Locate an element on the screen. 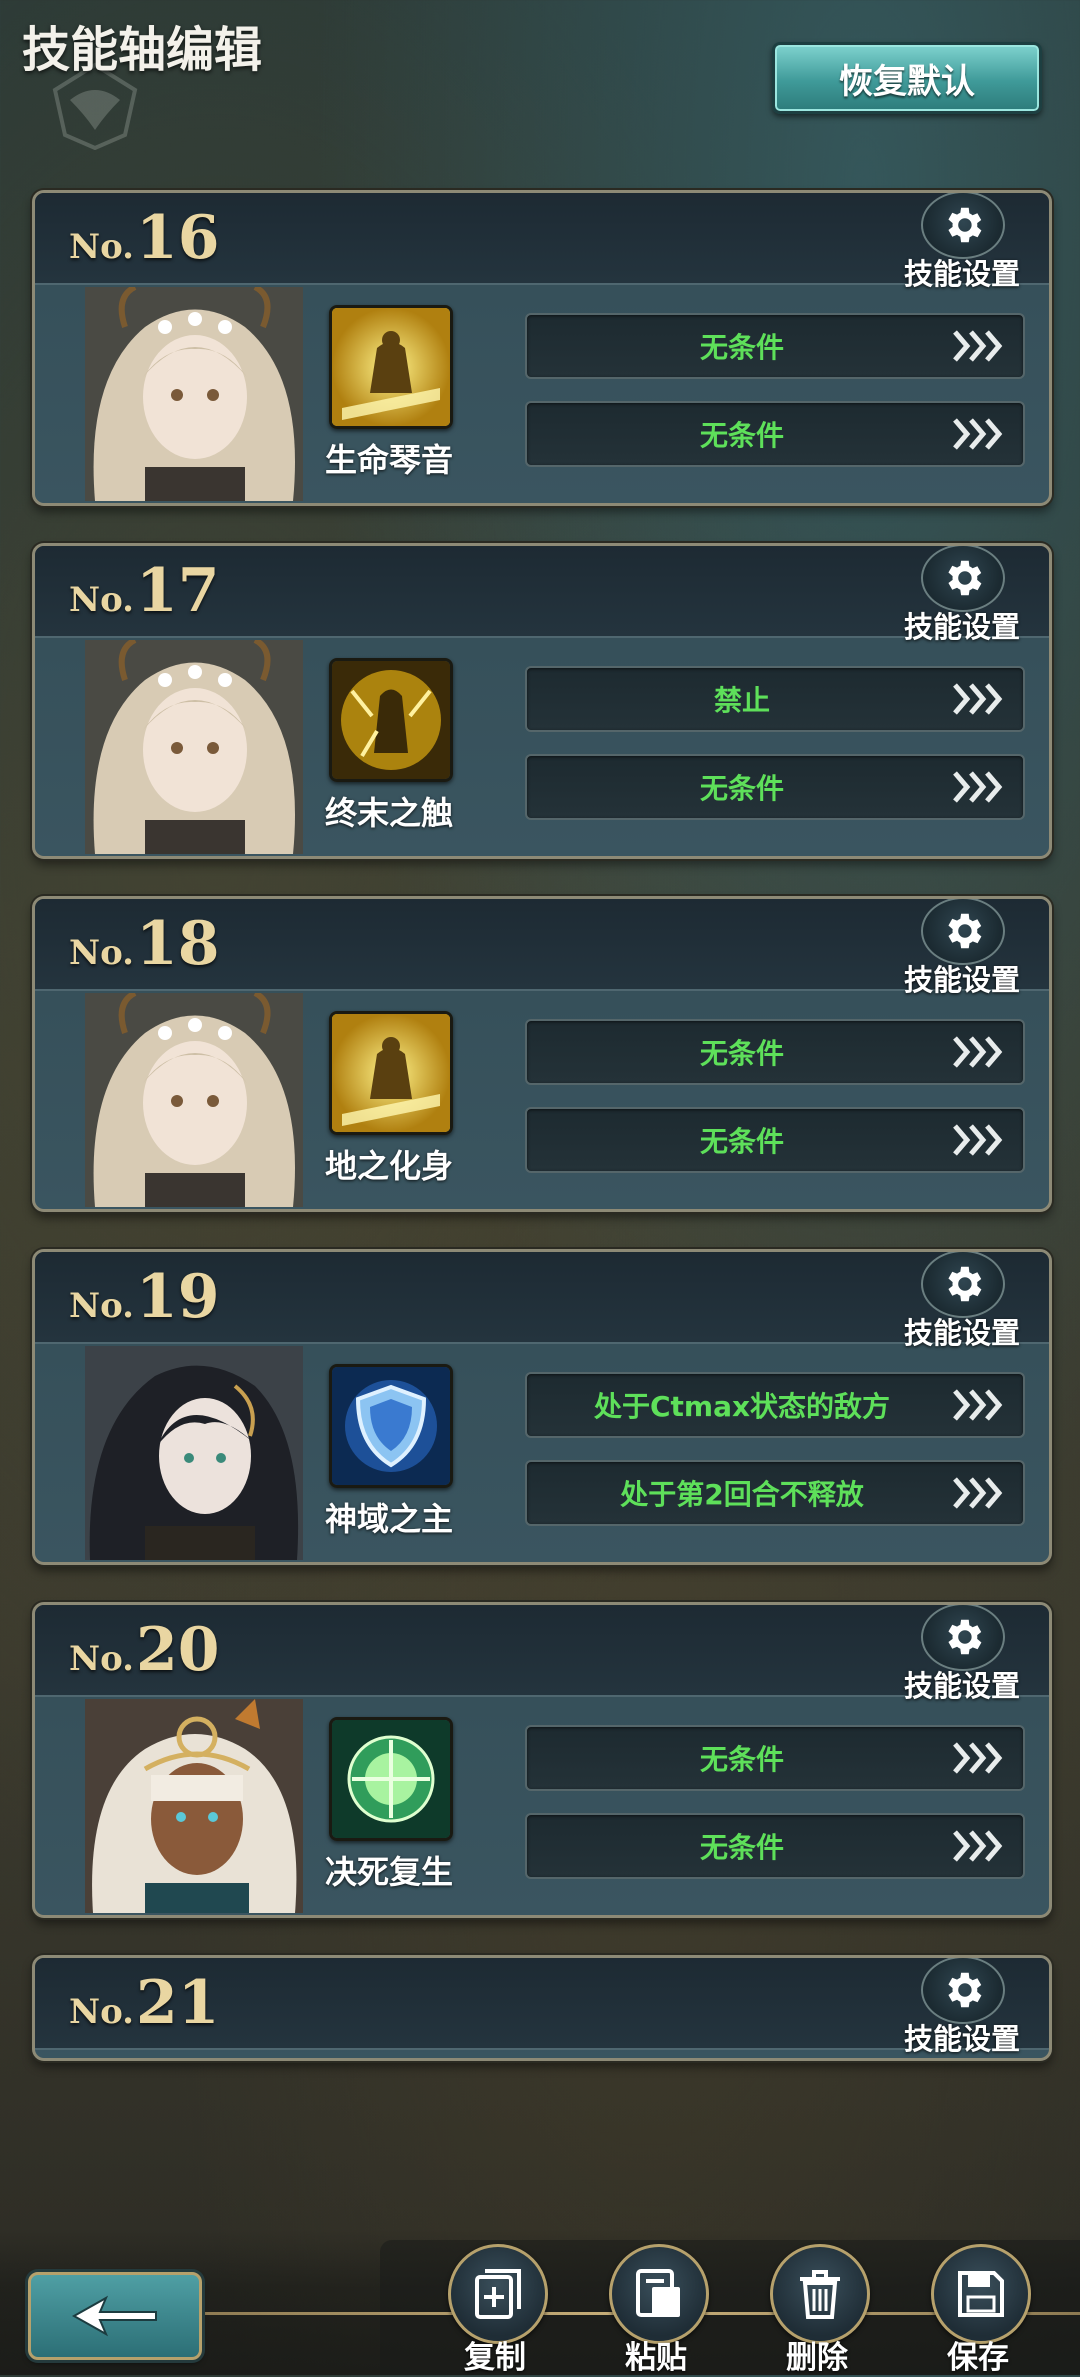  skill-card-18: No.18 技能设置 地之化身 无条件 无条件 is located at coordinates (542, 1054).